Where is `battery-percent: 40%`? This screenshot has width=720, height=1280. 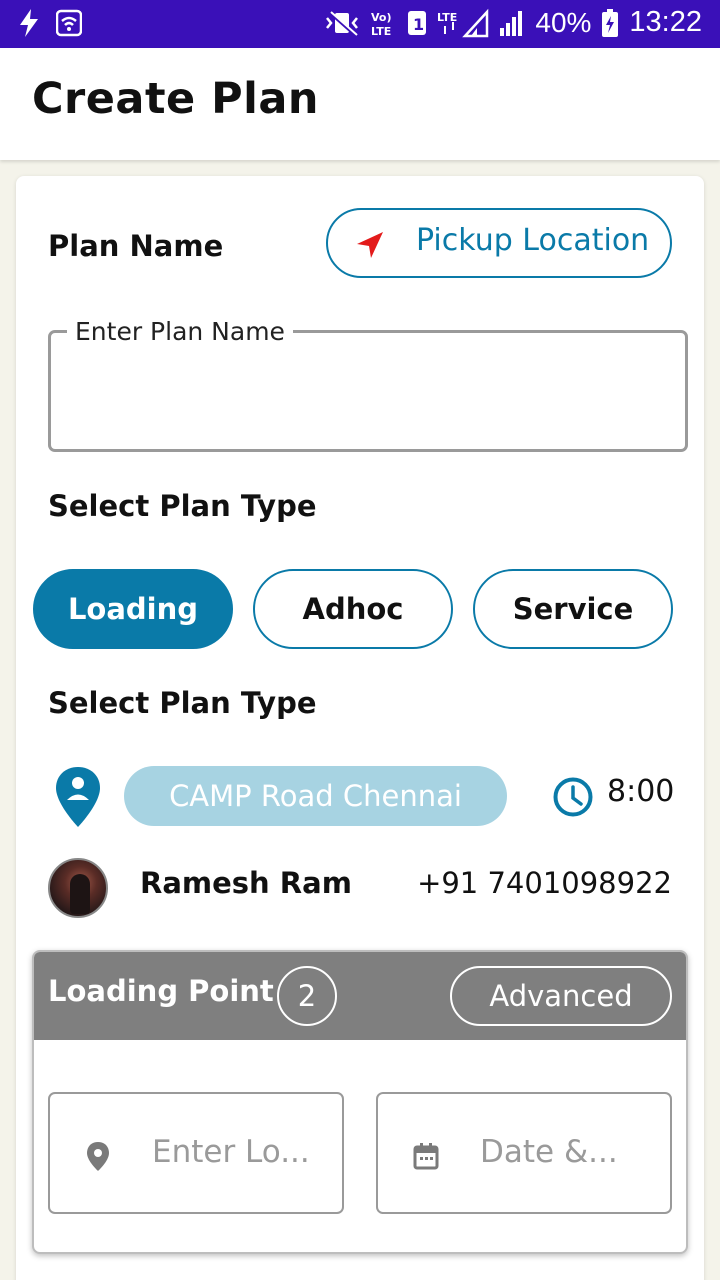
battery-percent: 40% is located at coordinates (563, 22).